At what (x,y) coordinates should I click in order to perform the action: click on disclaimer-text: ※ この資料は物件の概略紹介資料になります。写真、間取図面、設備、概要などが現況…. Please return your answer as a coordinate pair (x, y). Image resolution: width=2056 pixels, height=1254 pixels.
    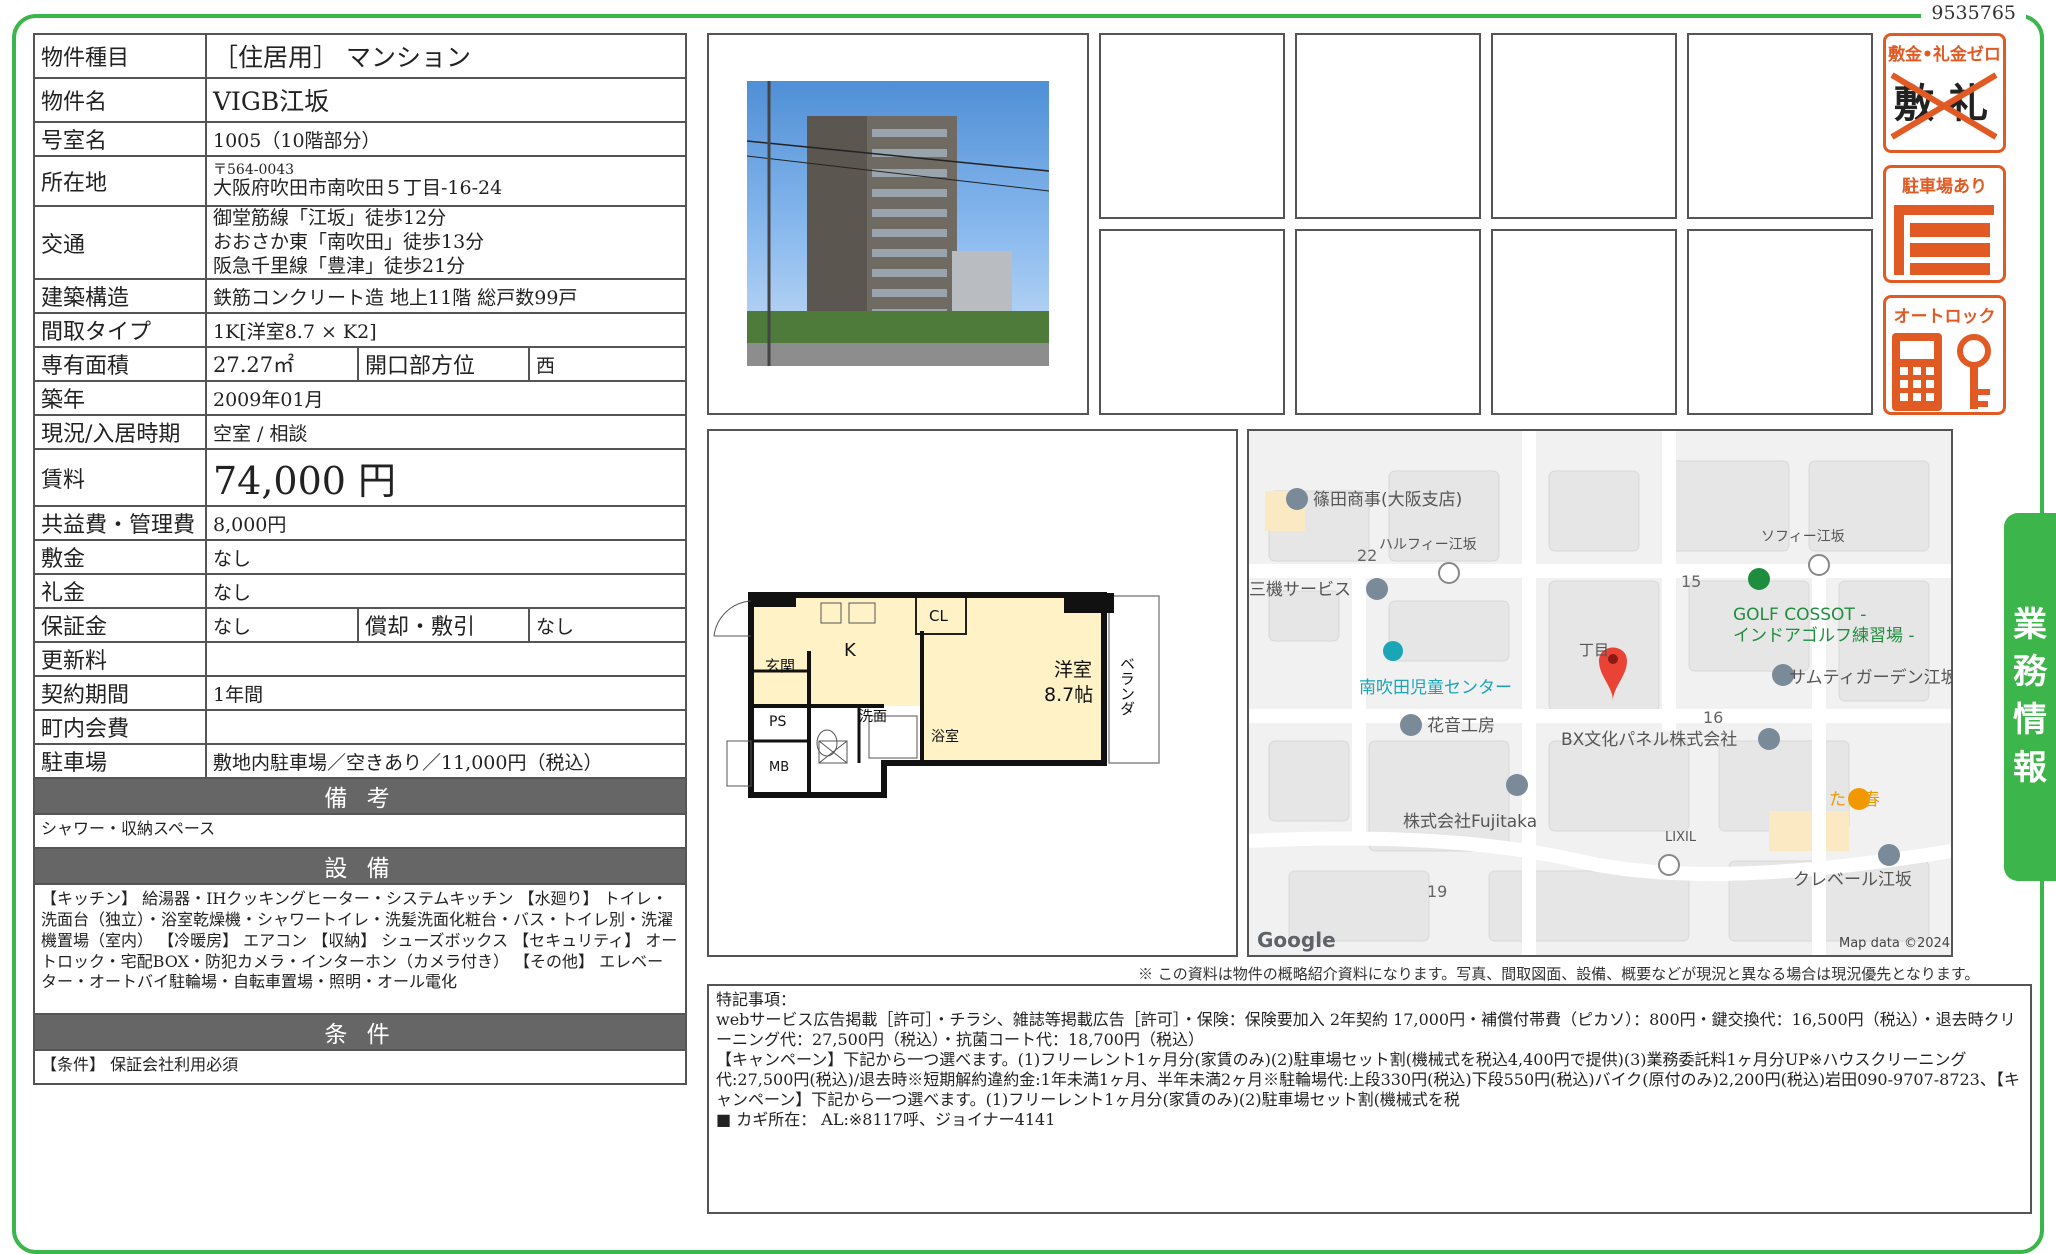
    Looking at the image, I should click on (1559, 974).